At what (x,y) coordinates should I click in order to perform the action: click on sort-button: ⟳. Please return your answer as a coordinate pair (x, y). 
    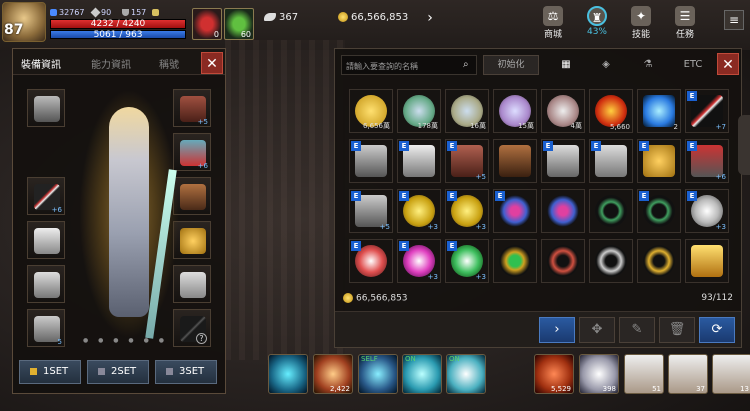
    Looking at the image, I should click on (717, 330).